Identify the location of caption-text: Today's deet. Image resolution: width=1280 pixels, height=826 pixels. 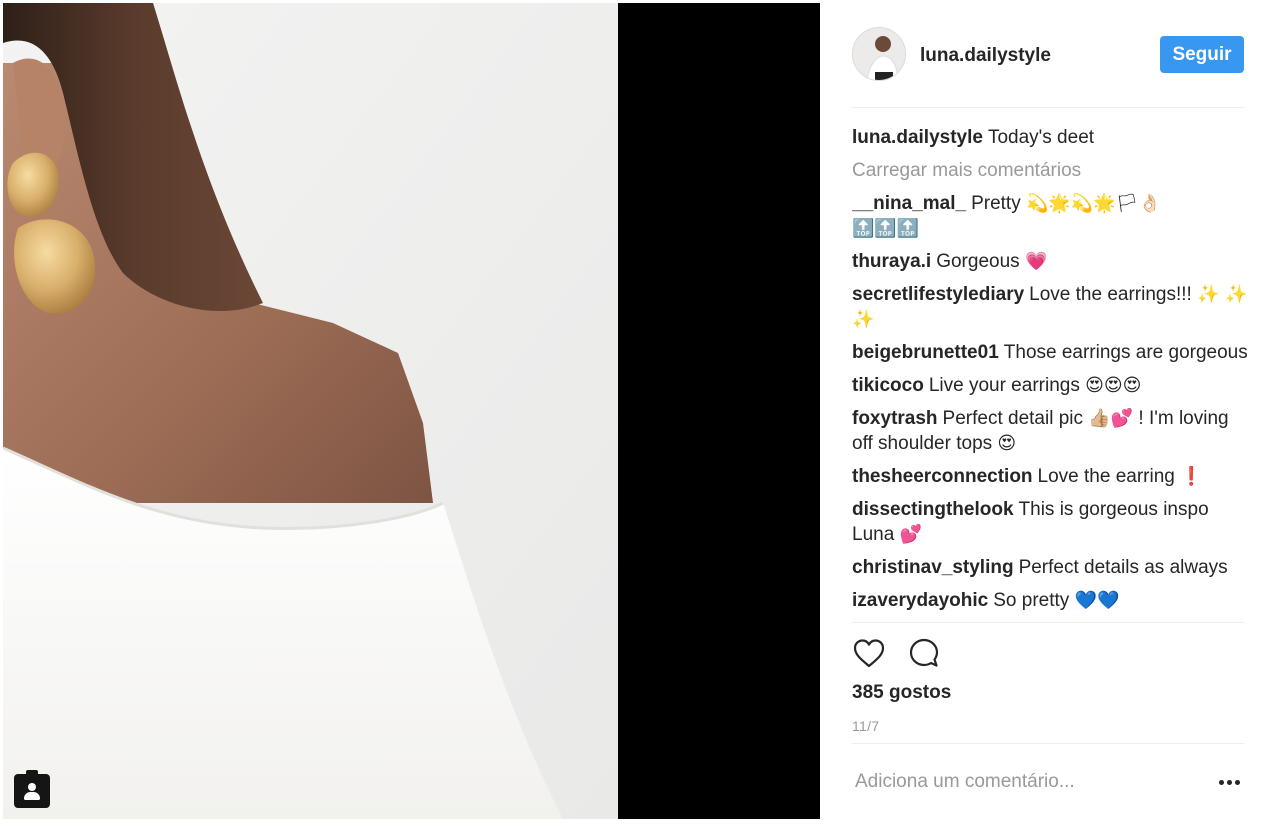
(1041, 137).